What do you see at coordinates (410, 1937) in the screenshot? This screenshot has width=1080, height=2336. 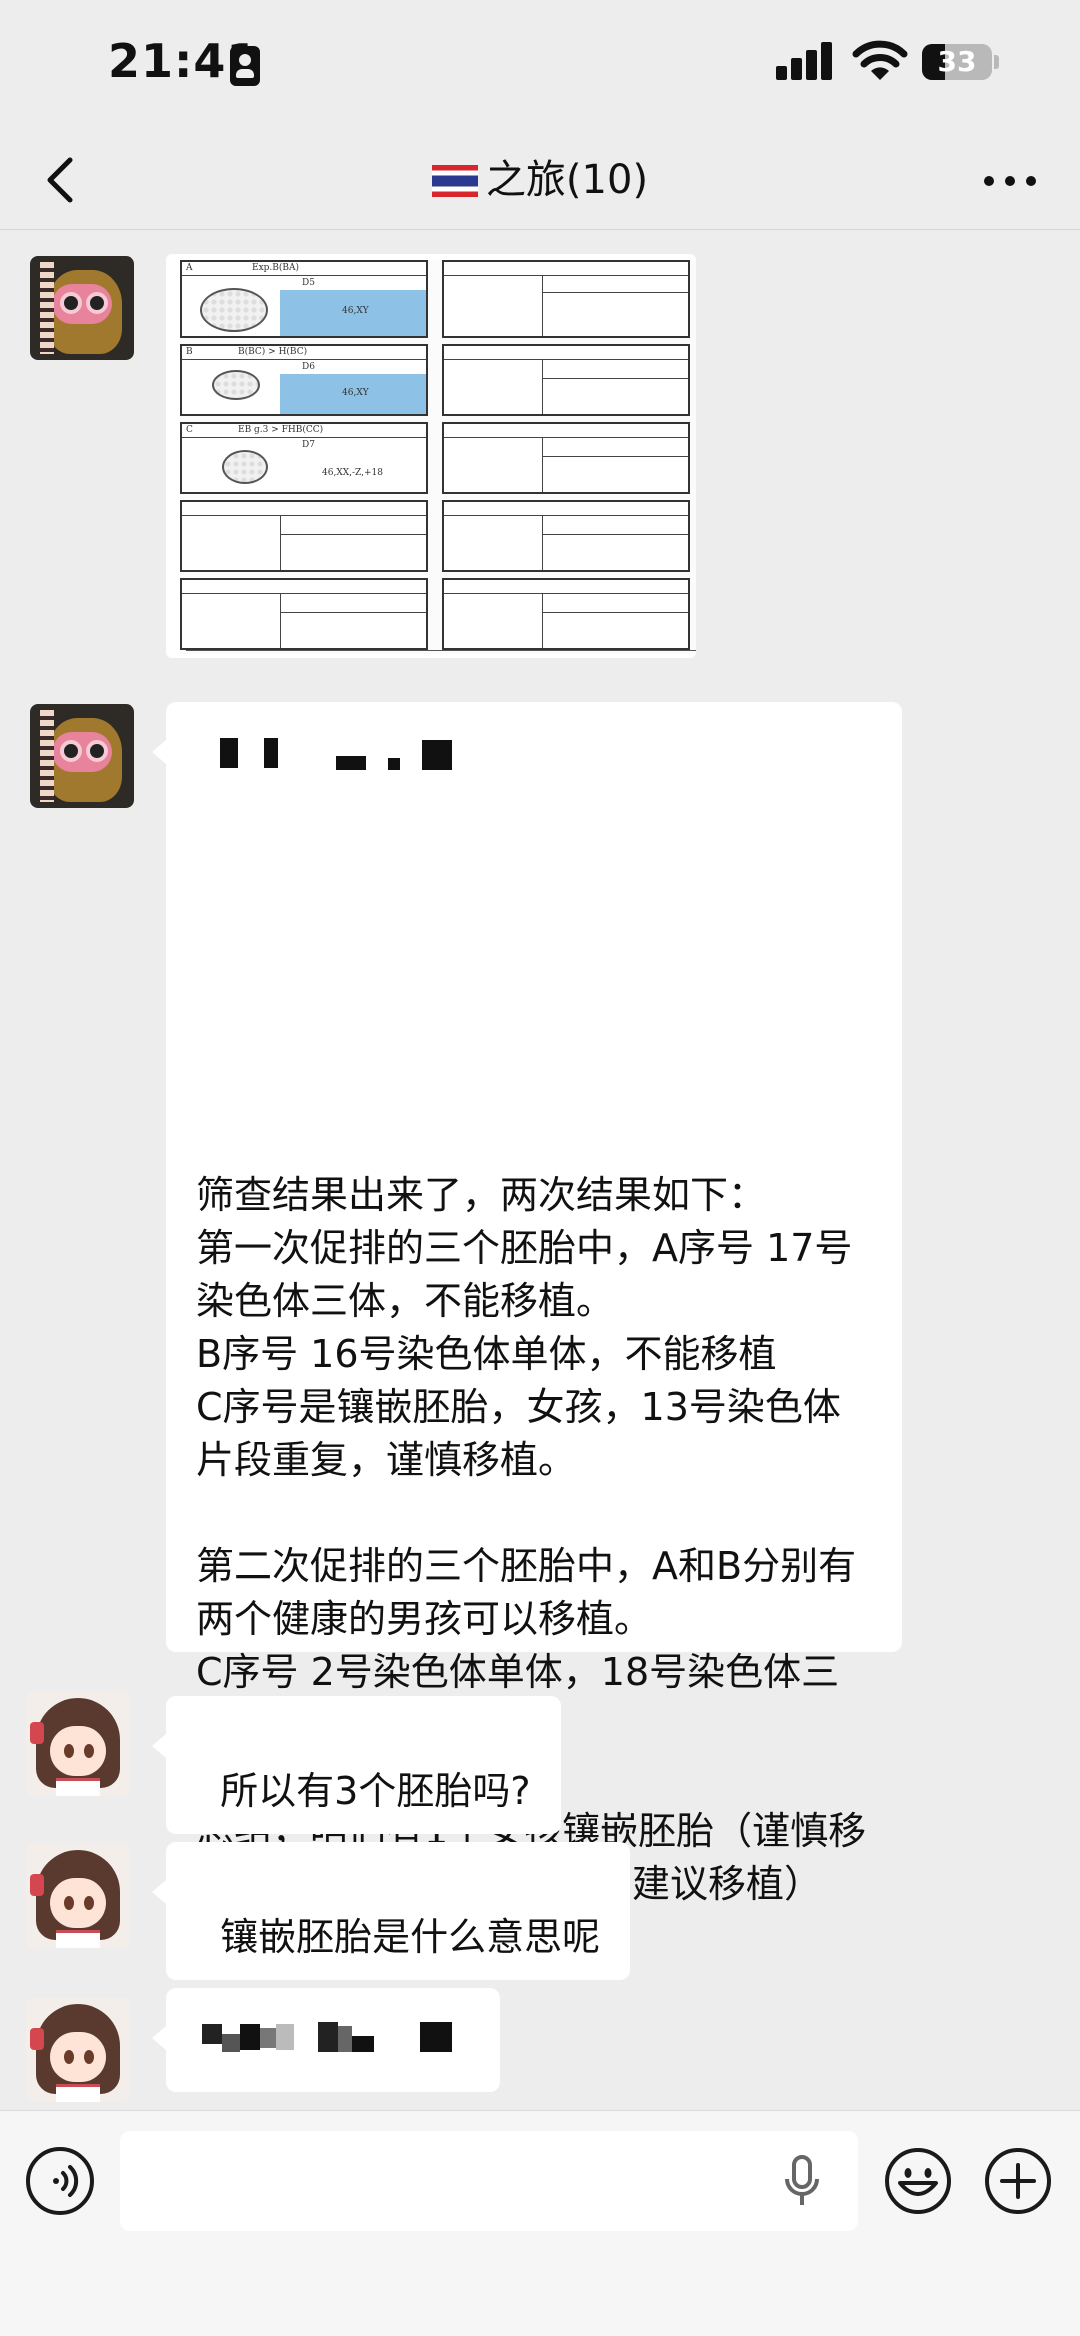 I see `message-text: 镶嵌胚胎是什么意思呢` at bounding box center [410, 1937].